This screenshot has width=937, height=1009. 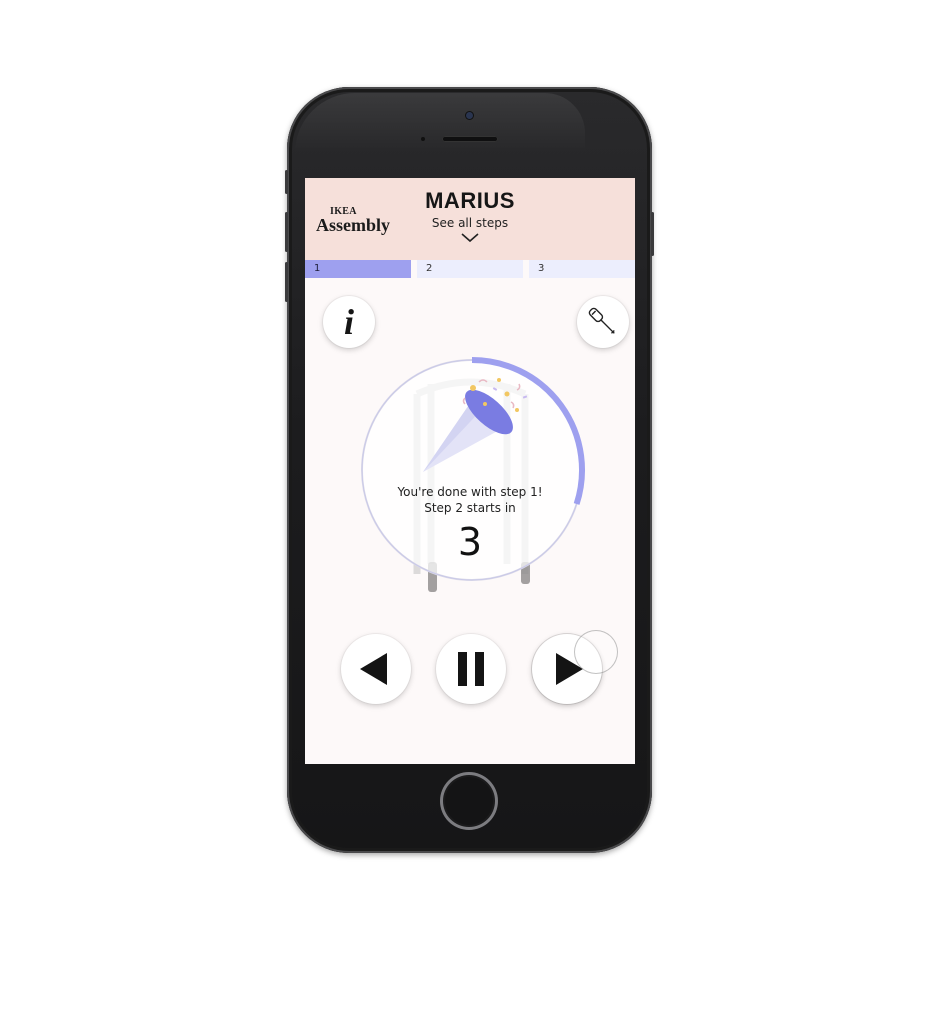 What do you see at coordinates (429, 268) in the screenshot?
I see `step-tab-label: 2` at bounding box center [429, 268].